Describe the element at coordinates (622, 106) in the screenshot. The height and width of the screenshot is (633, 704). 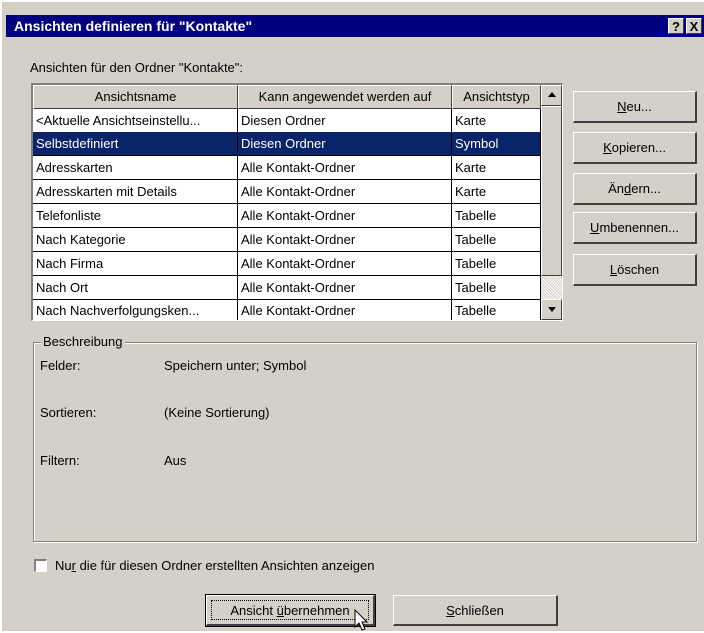
I see `new-button-accesskey: N` at that location.